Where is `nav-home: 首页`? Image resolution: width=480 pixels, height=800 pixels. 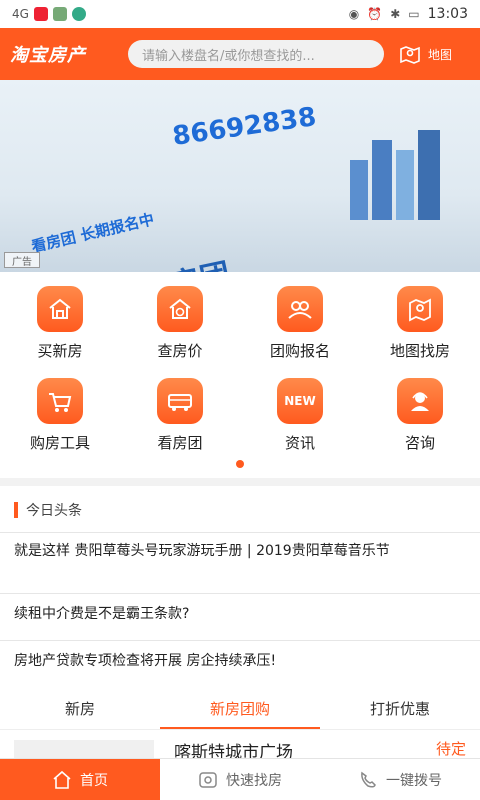
nav-home: 首页 is located at coordinates (80, 779).